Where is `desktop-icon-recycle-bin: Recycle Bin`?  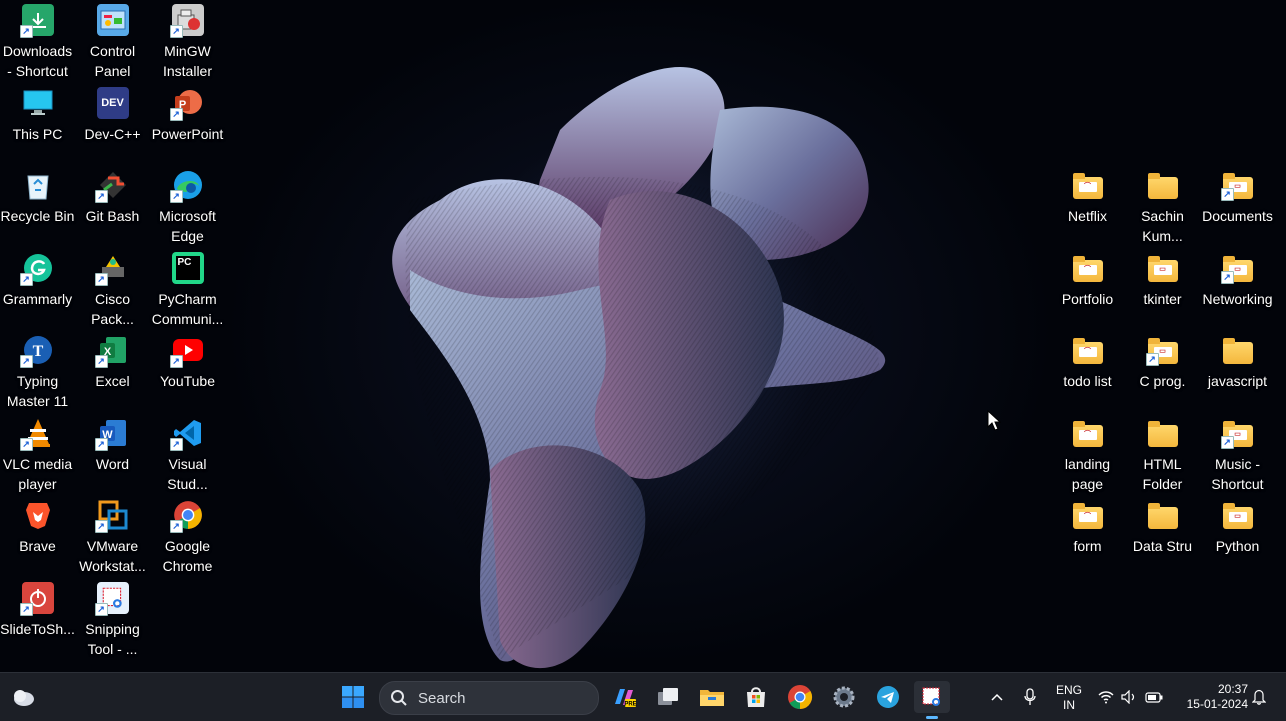 desktop-icon-recycle-bin: Recycle Bin is located at coordinates (37, 208).